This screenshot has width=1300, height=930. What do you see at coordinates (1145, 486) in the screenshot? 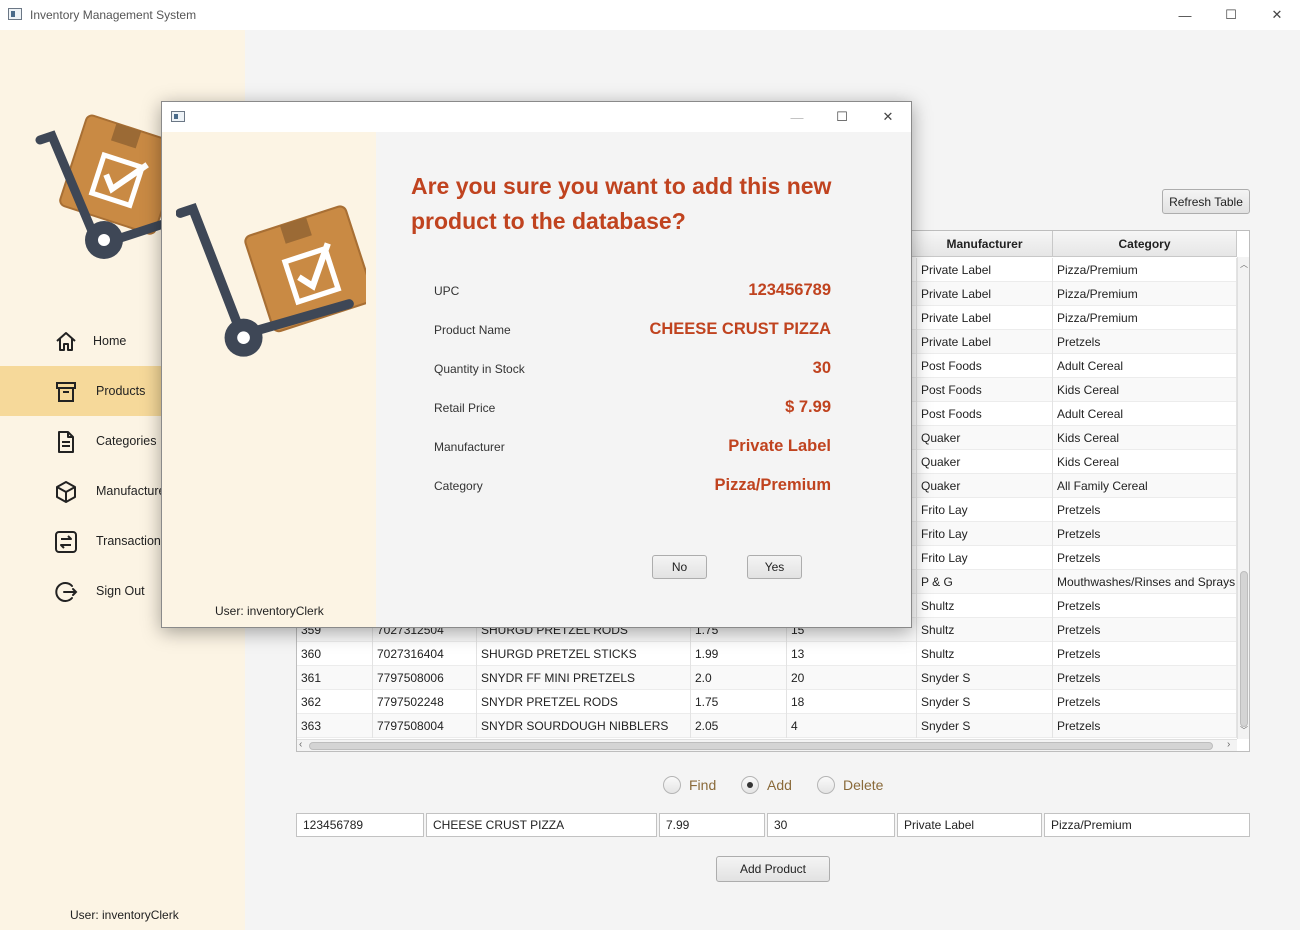
I see `table-cell-category: All Family Cereal` at bounding box center [1145, 486].